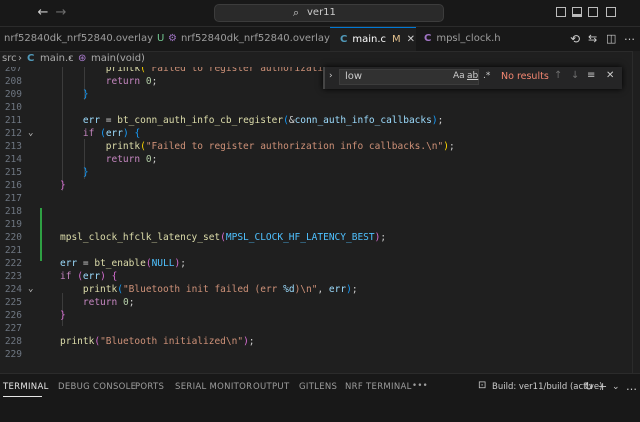  What do you see at coordinates (97, 387) in the screenshot?
I see `panel-tab-debug-console: DEBUG CONSOLE` at bounding box center [97, 387].